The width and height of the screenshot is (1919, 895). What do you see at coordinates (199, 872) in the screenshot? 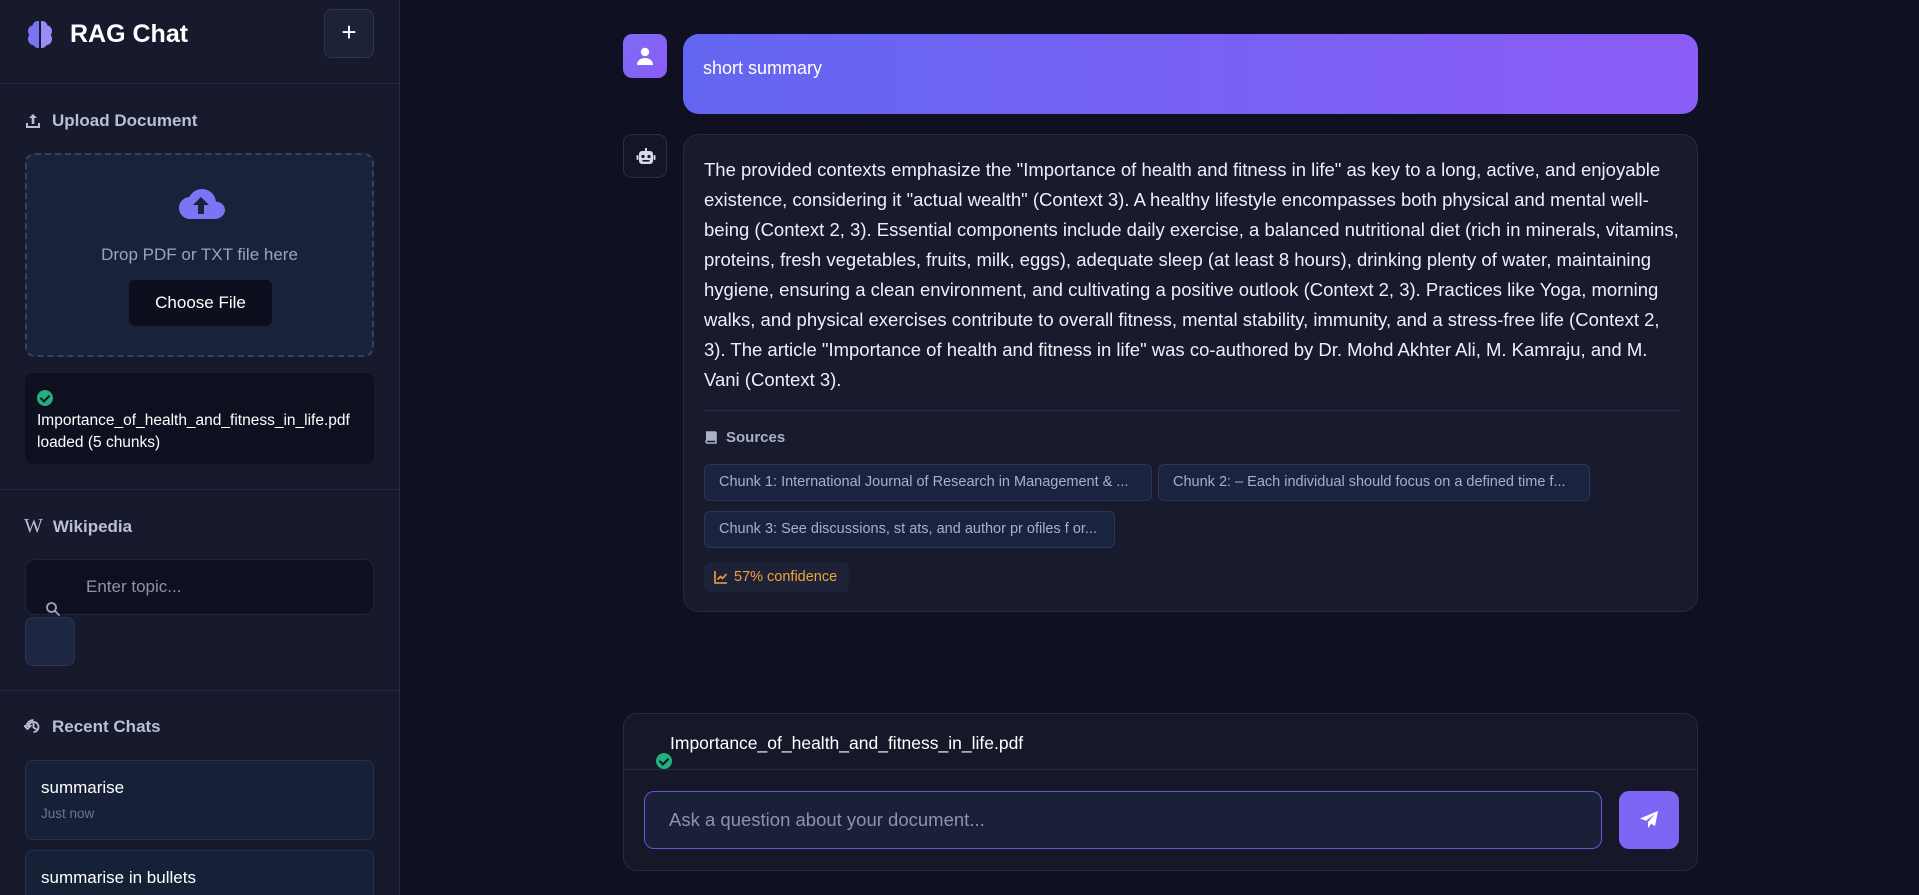
I see `recent-chat-item: summarise in bullets` at bounding box center [199, 872].